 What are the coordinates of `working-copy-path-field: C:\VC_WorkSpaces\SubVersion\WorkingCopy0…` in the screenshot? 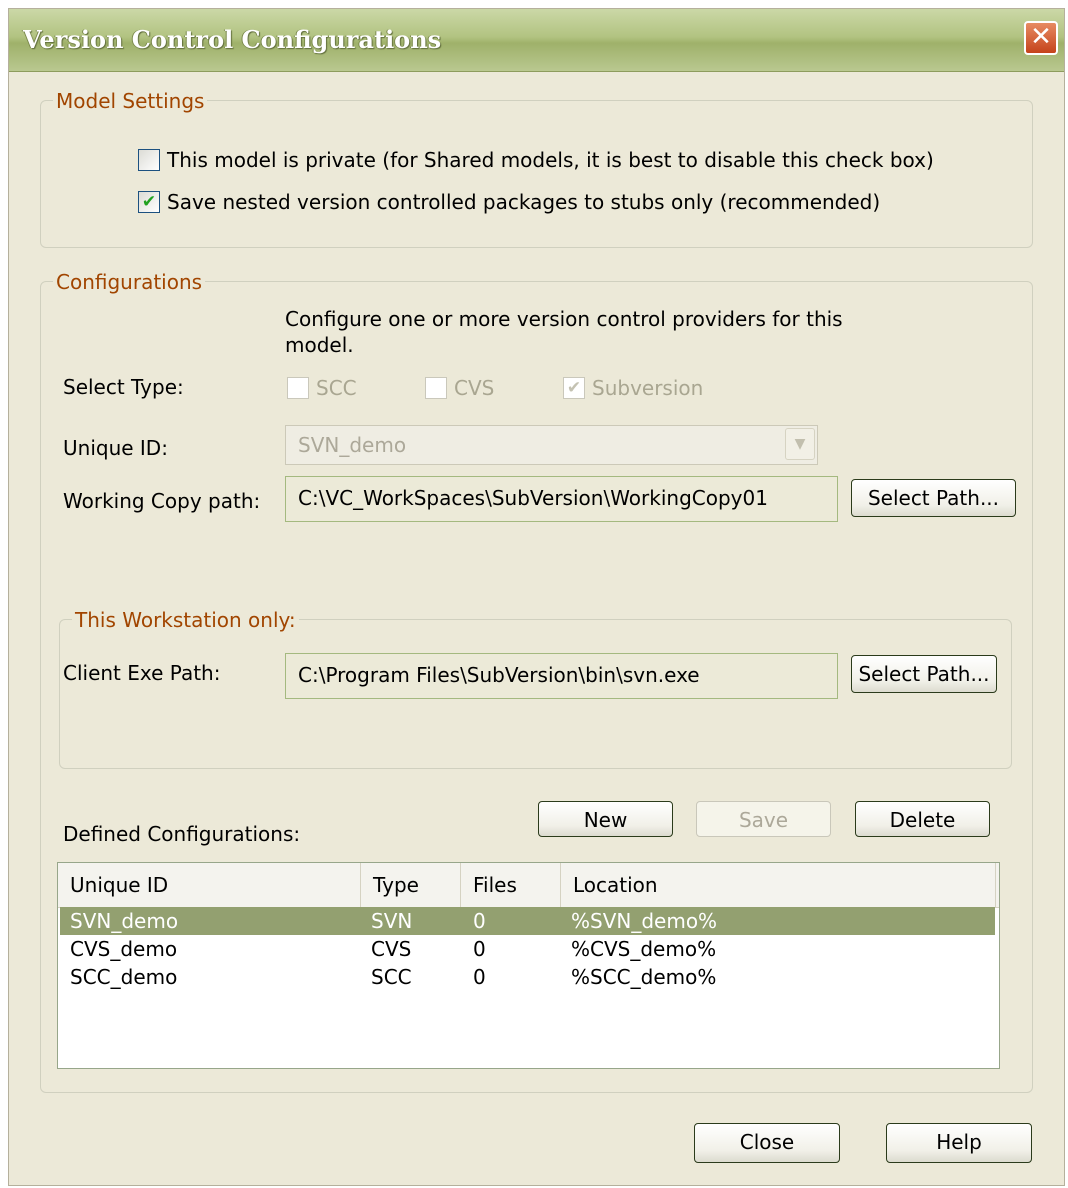 It's located at (561, 499).